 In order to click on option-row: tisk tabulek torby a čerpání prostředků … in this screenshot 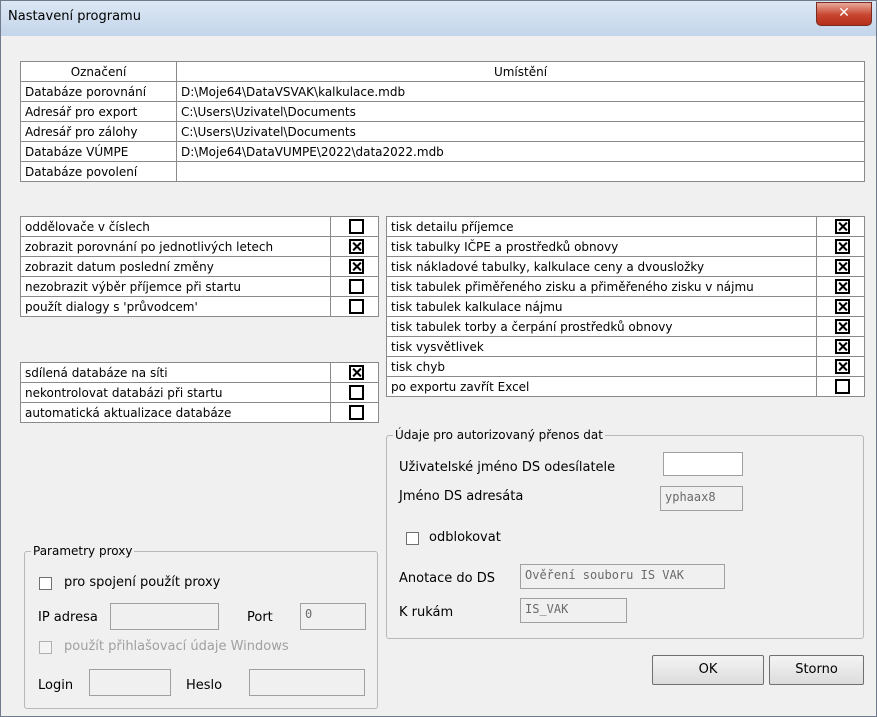, I will do `click(625, 326)`.